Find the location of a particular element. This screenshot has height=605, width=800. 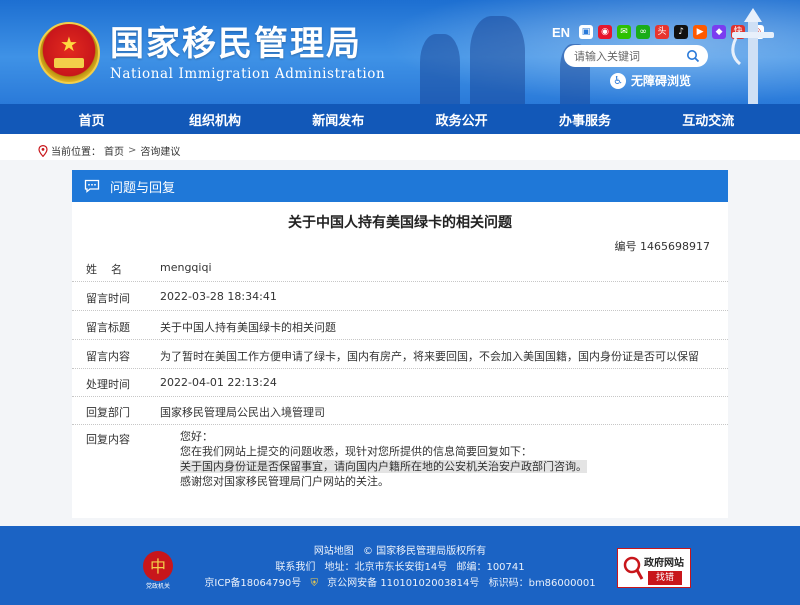

panel-title: 问题与回复 is located at coordinates (143, 188).